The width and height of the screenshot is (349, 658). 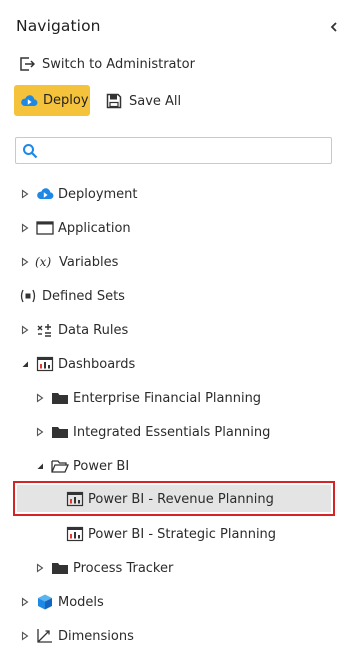 I want to click on tree-item-models: Models, so click(x=62, y=602).